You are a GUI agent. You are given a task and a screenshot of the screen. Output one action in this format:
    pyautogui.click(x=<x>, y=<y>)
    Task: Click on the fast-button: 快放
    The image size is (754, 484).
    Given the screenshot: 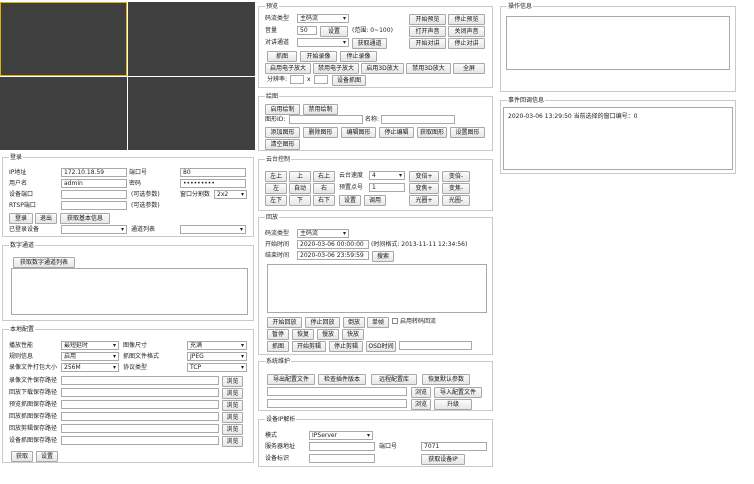 What is the action you would take?
    pyautogui.click(x=353, y=334)
    